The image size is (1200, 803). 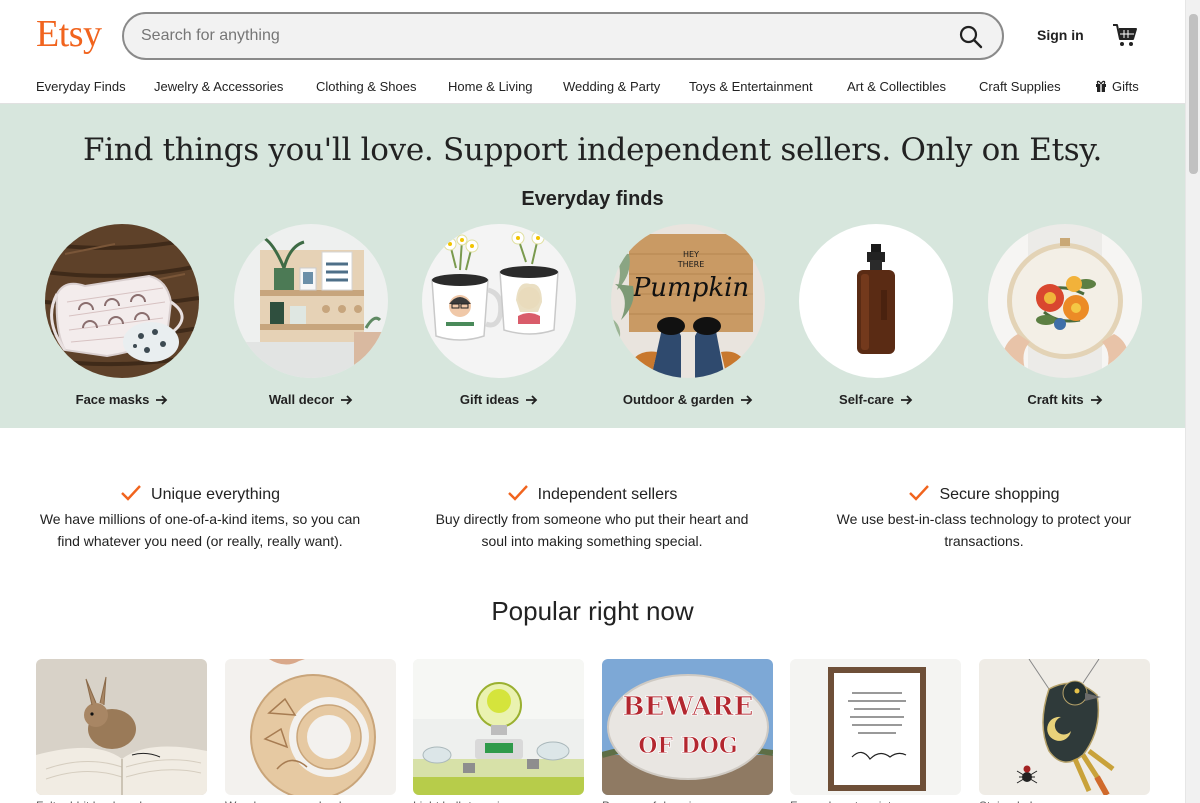 I want to click on feature-heading: Unique everything, so click(x=200, y=494).